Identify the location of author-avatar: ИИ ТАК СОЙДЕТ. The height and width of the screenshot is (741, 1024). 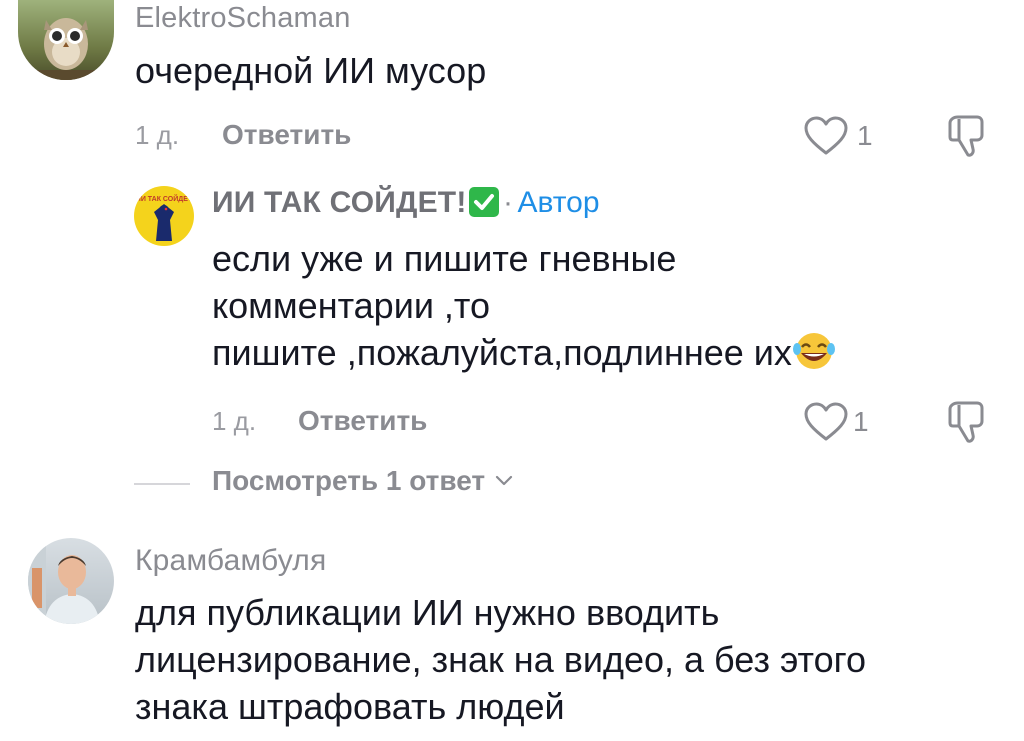
(164, 216).